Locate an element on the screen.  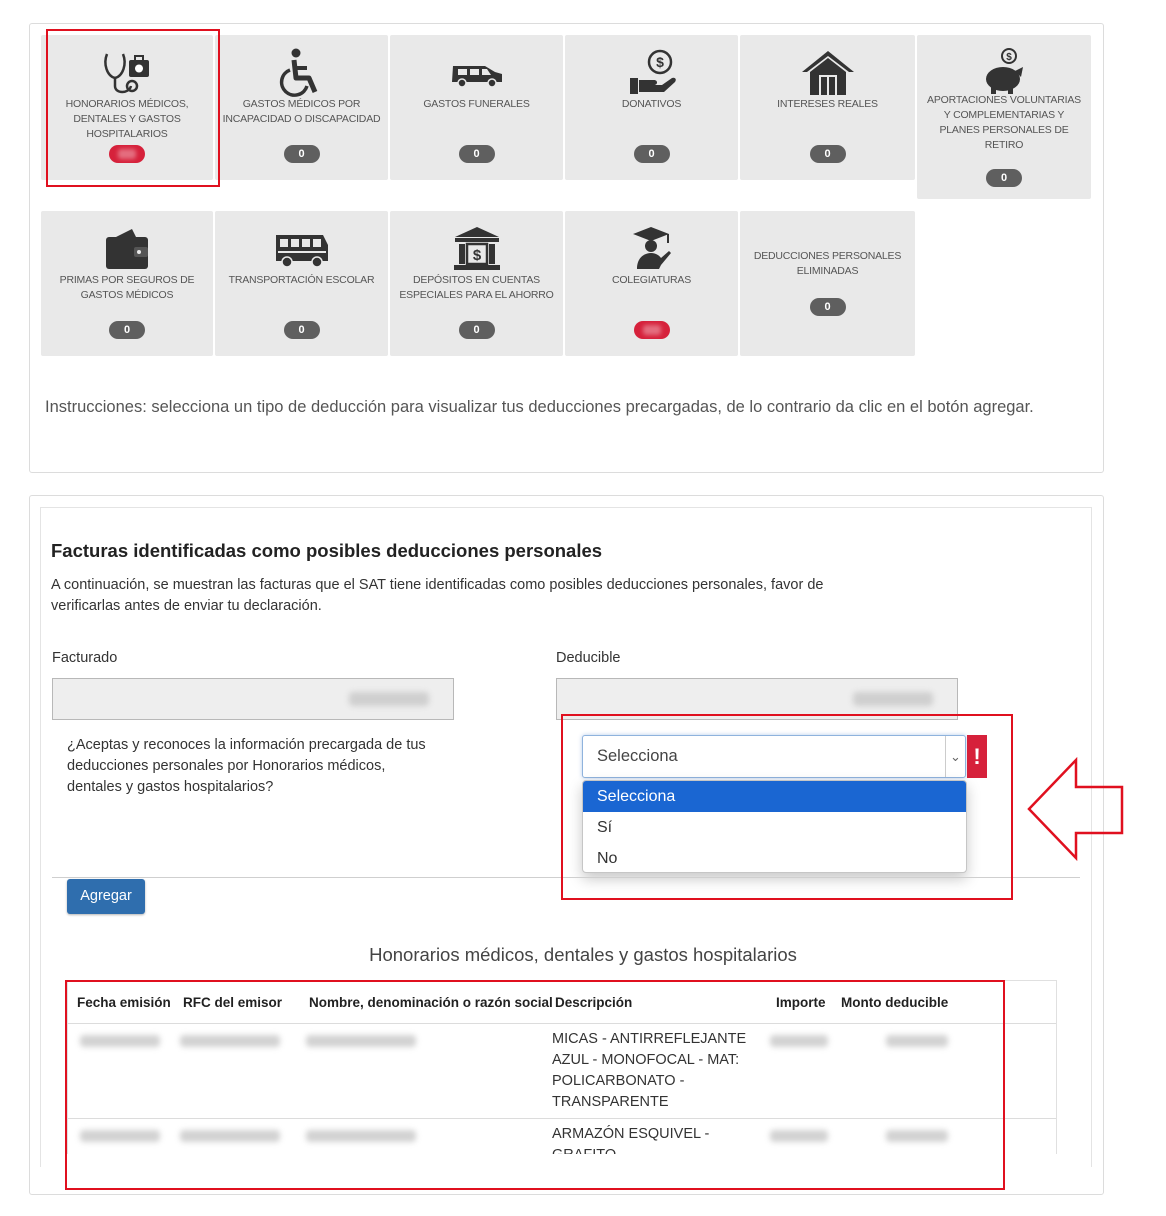
add-button: Agregar is located at coordinates (106, 896).